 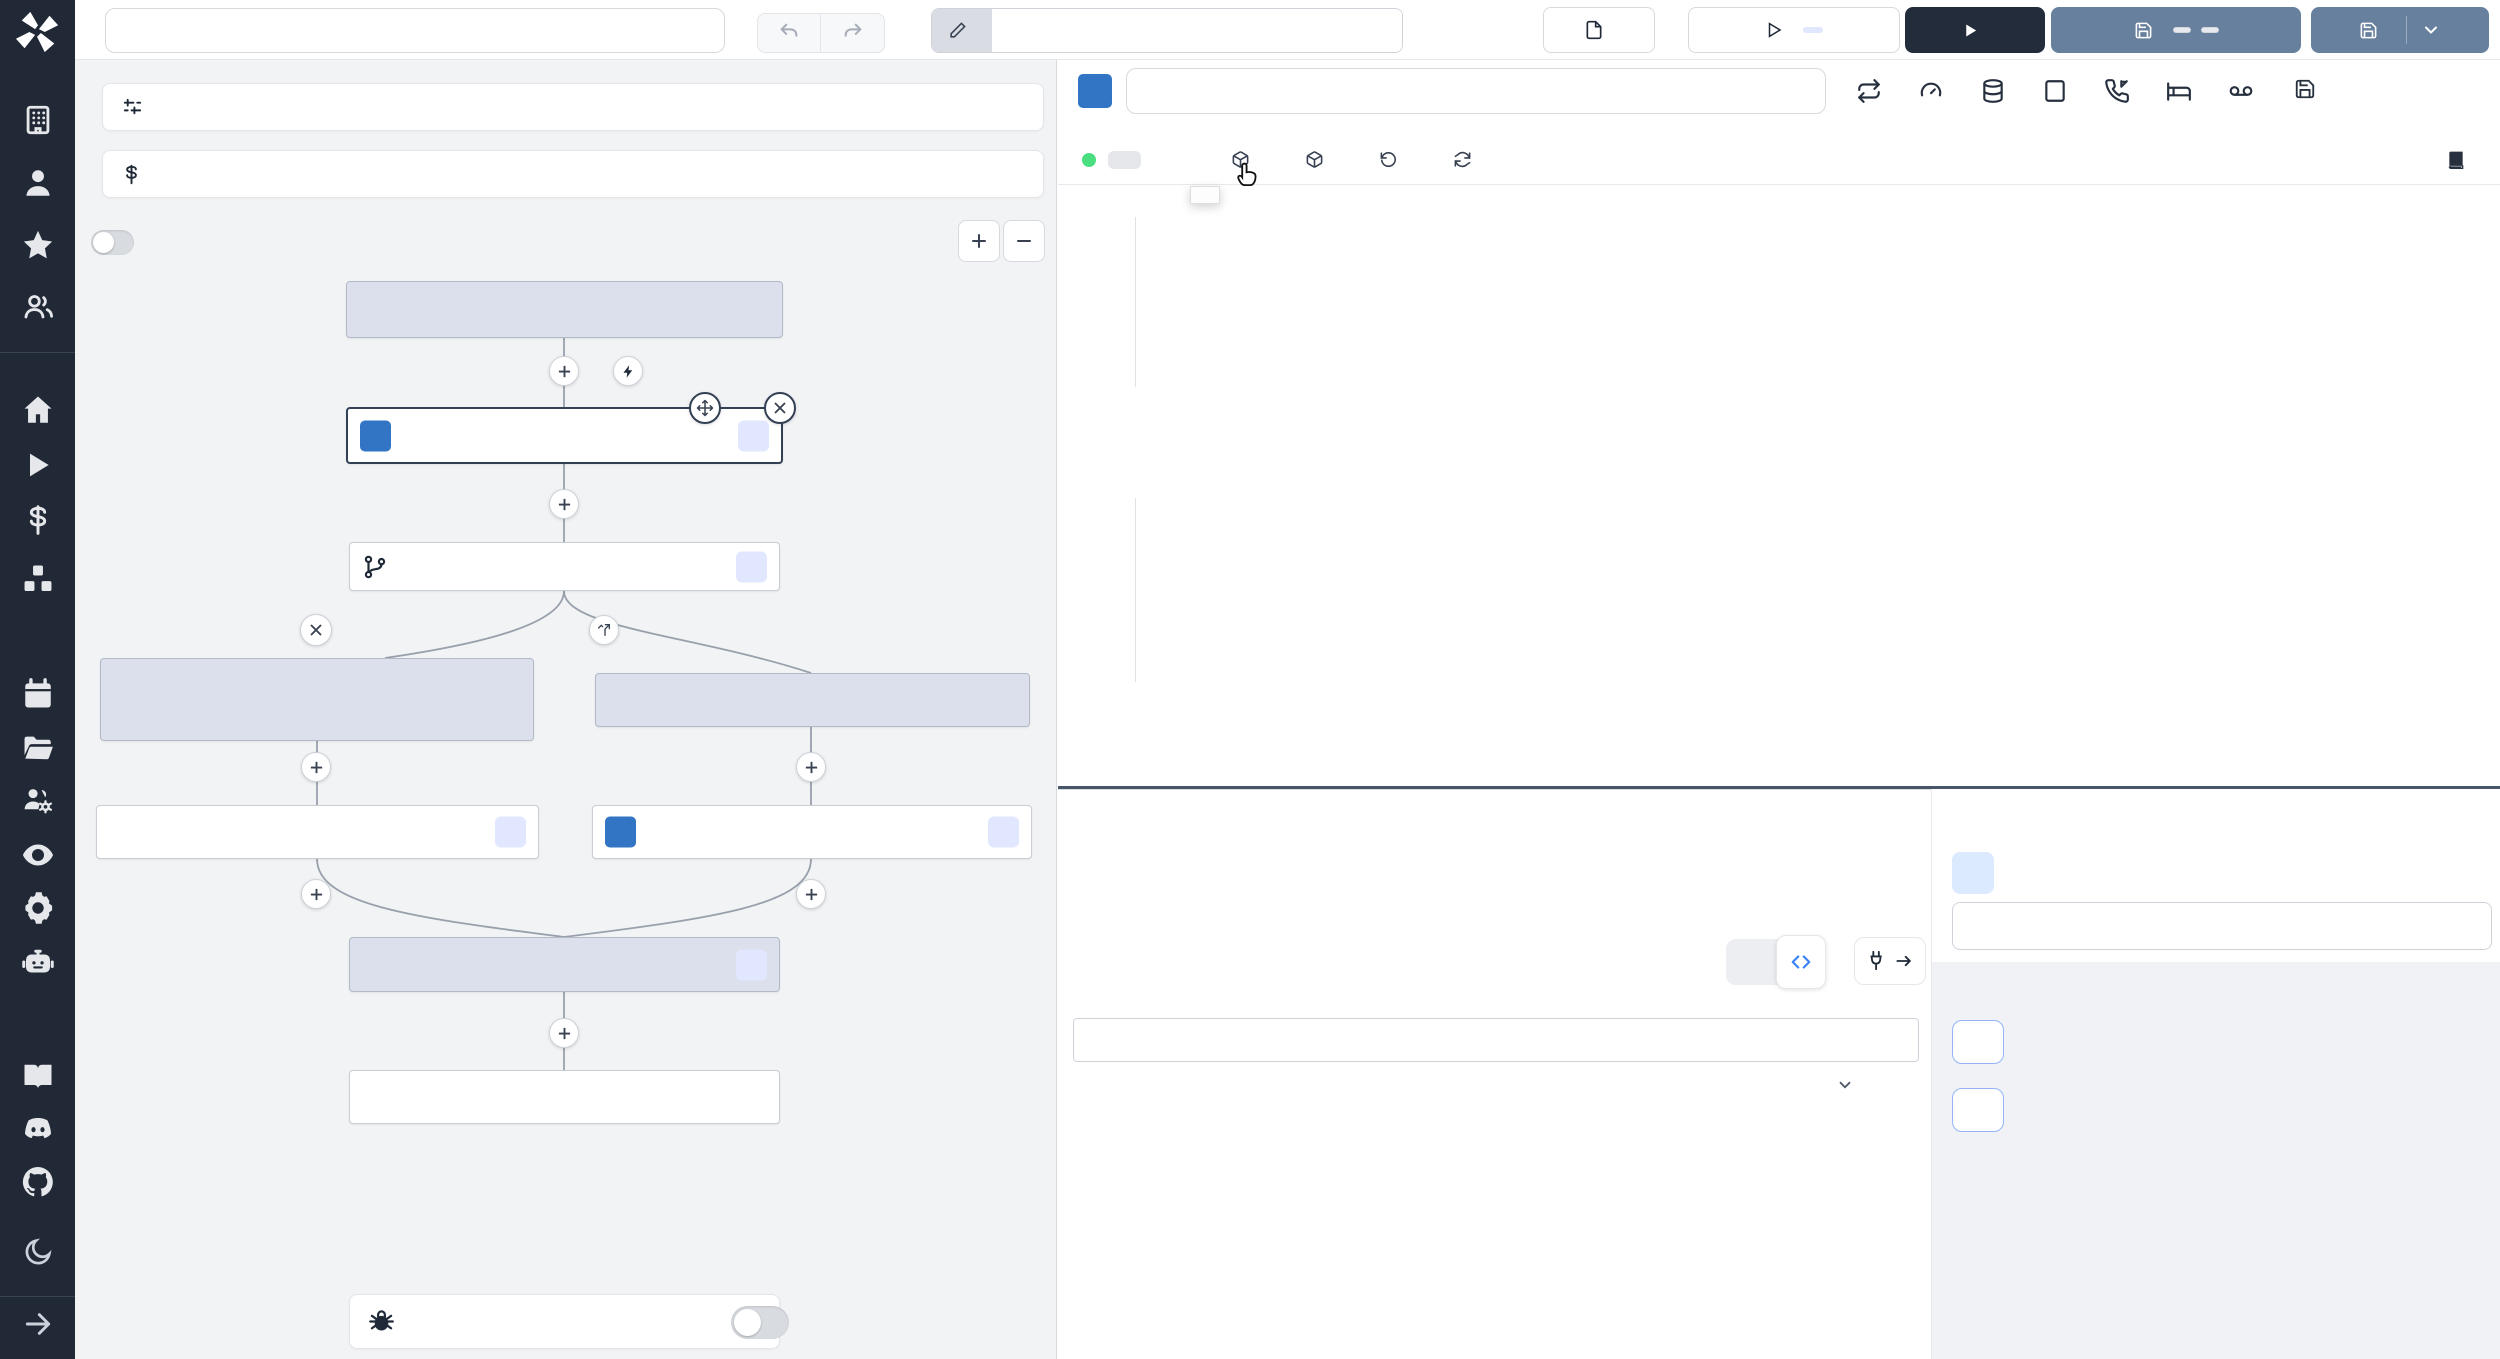 I want to click on connect-panel, so click(x=2215, y=1074).